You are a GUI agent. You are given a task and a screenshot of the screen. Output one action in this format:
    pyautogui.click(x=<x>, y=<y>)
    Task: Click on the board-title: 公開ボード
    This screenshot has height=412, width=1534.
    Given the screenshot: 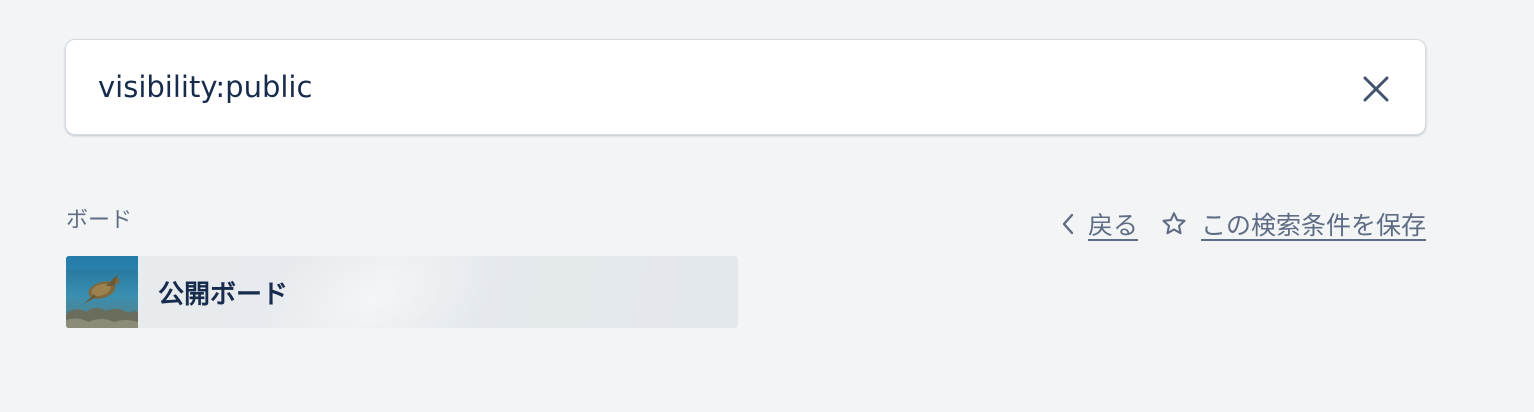 What is the action you would take?
    pyautogui.click(x=223, y=294)
    